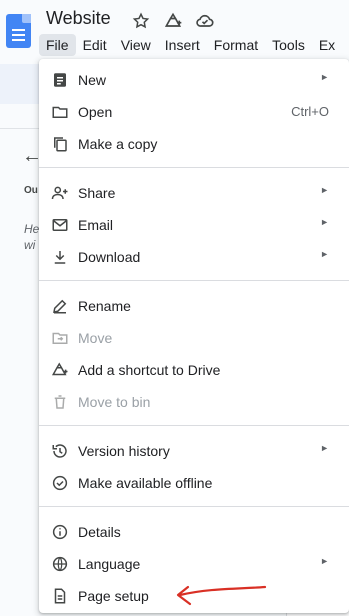 The height and width of the screenshot is (616, 349). What do you see at coordinates (194, 482) in the screenshot?
I see `menu-item-make-available-offline: Make available offline` at bounding box center [194, 482].